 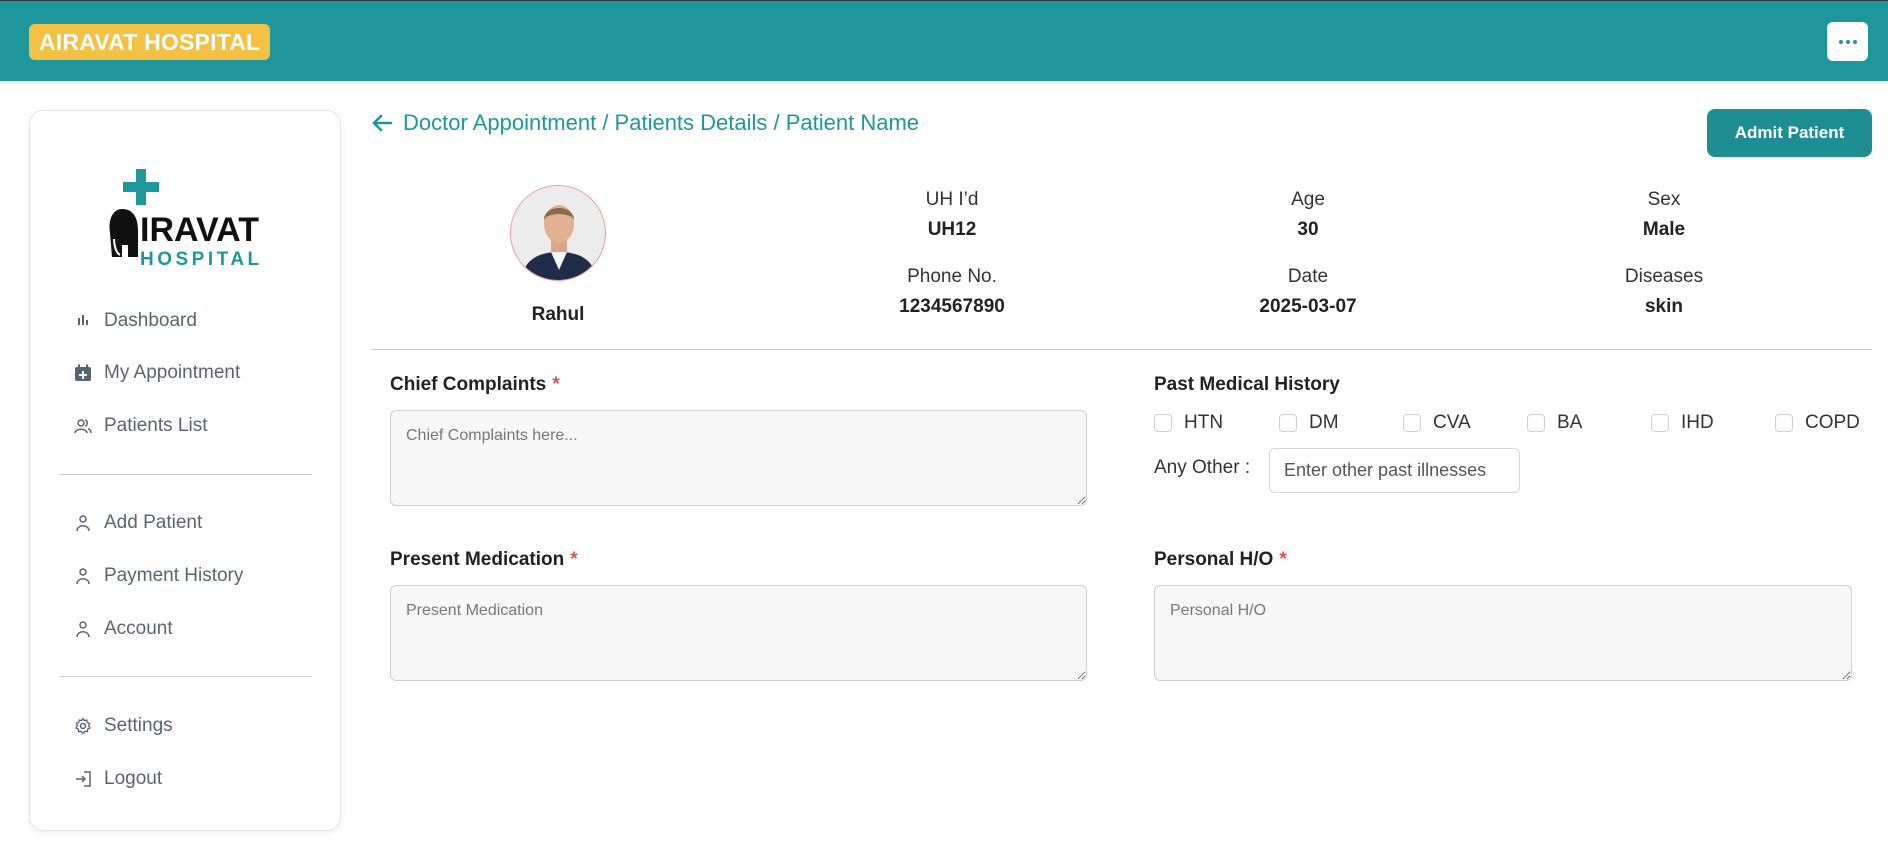 I want to click on info-age: Age 30, so click(x=1308, y=215).